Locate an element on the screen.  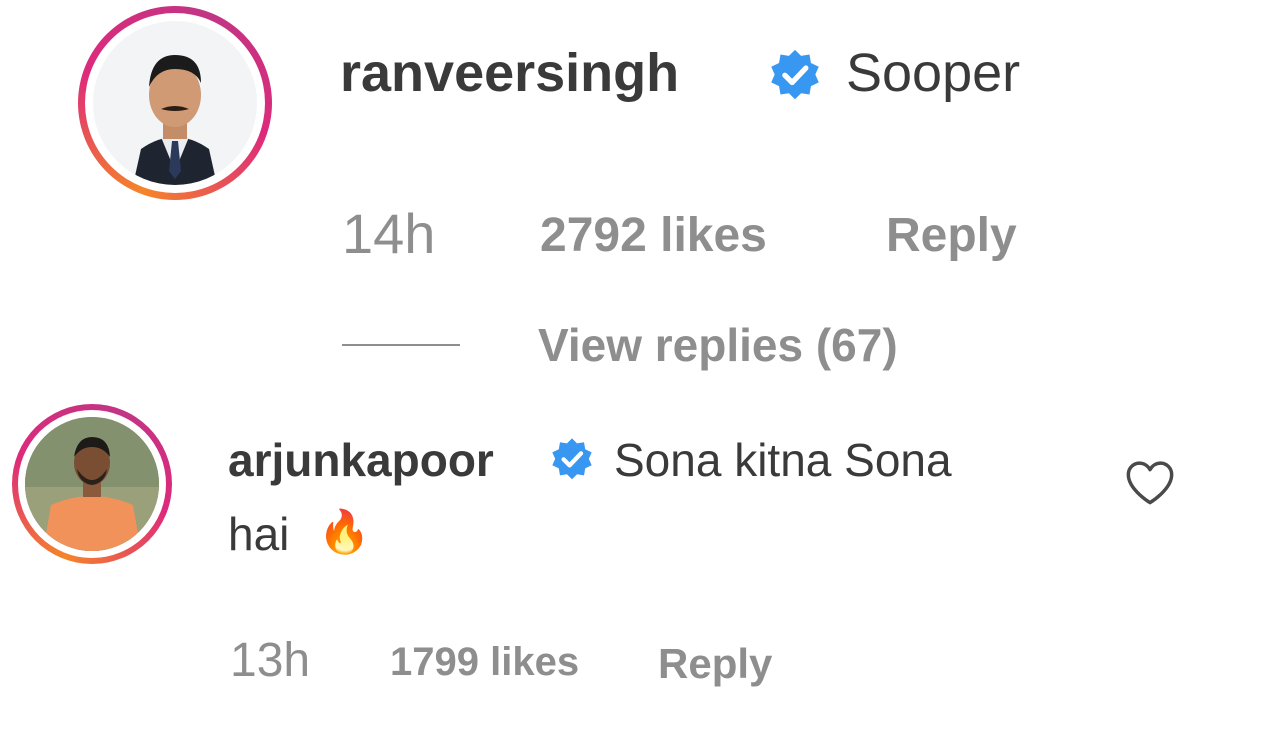
view-replies-divider is located at coordinates (401, 345).